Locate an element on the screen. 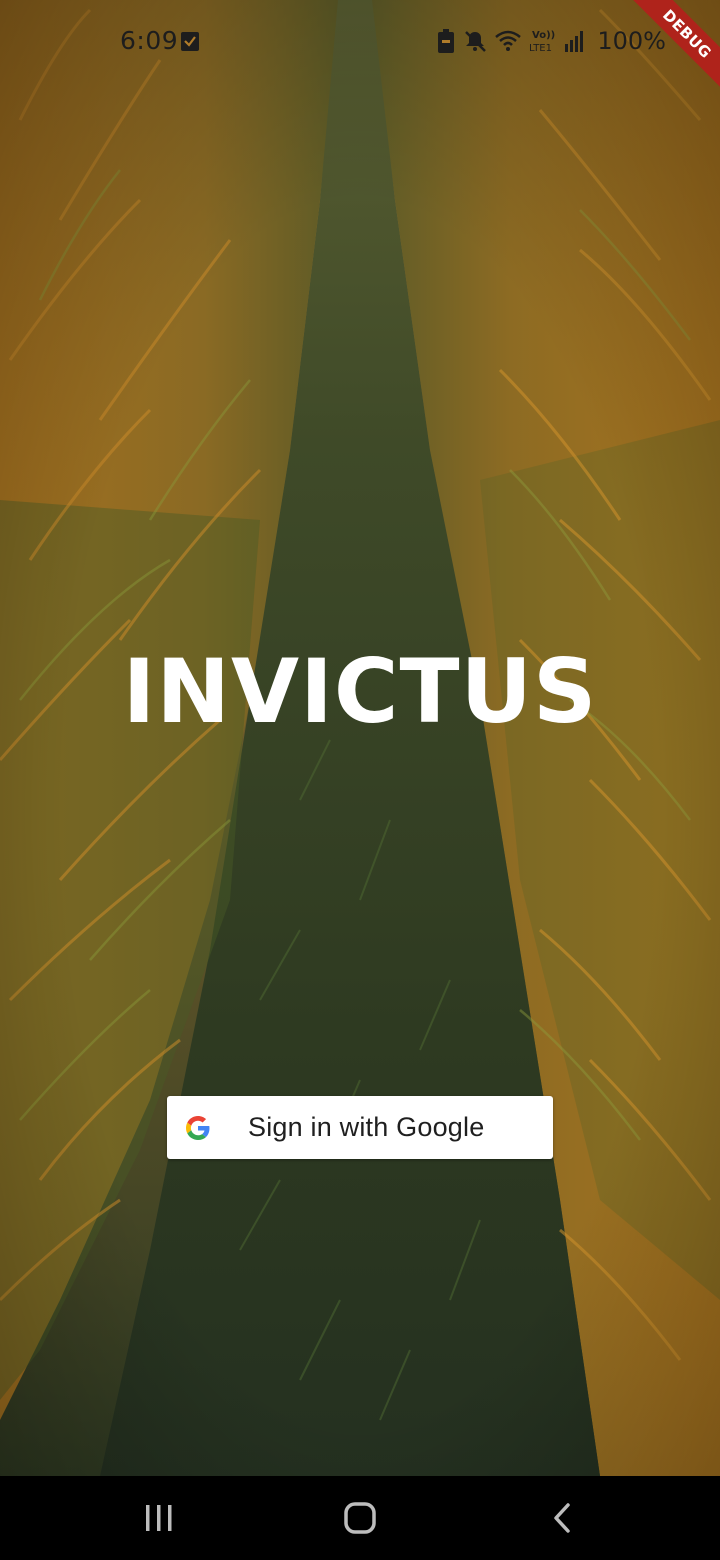  volte-icon: Vo)) LTE1 is located at coordinates (542, 42).